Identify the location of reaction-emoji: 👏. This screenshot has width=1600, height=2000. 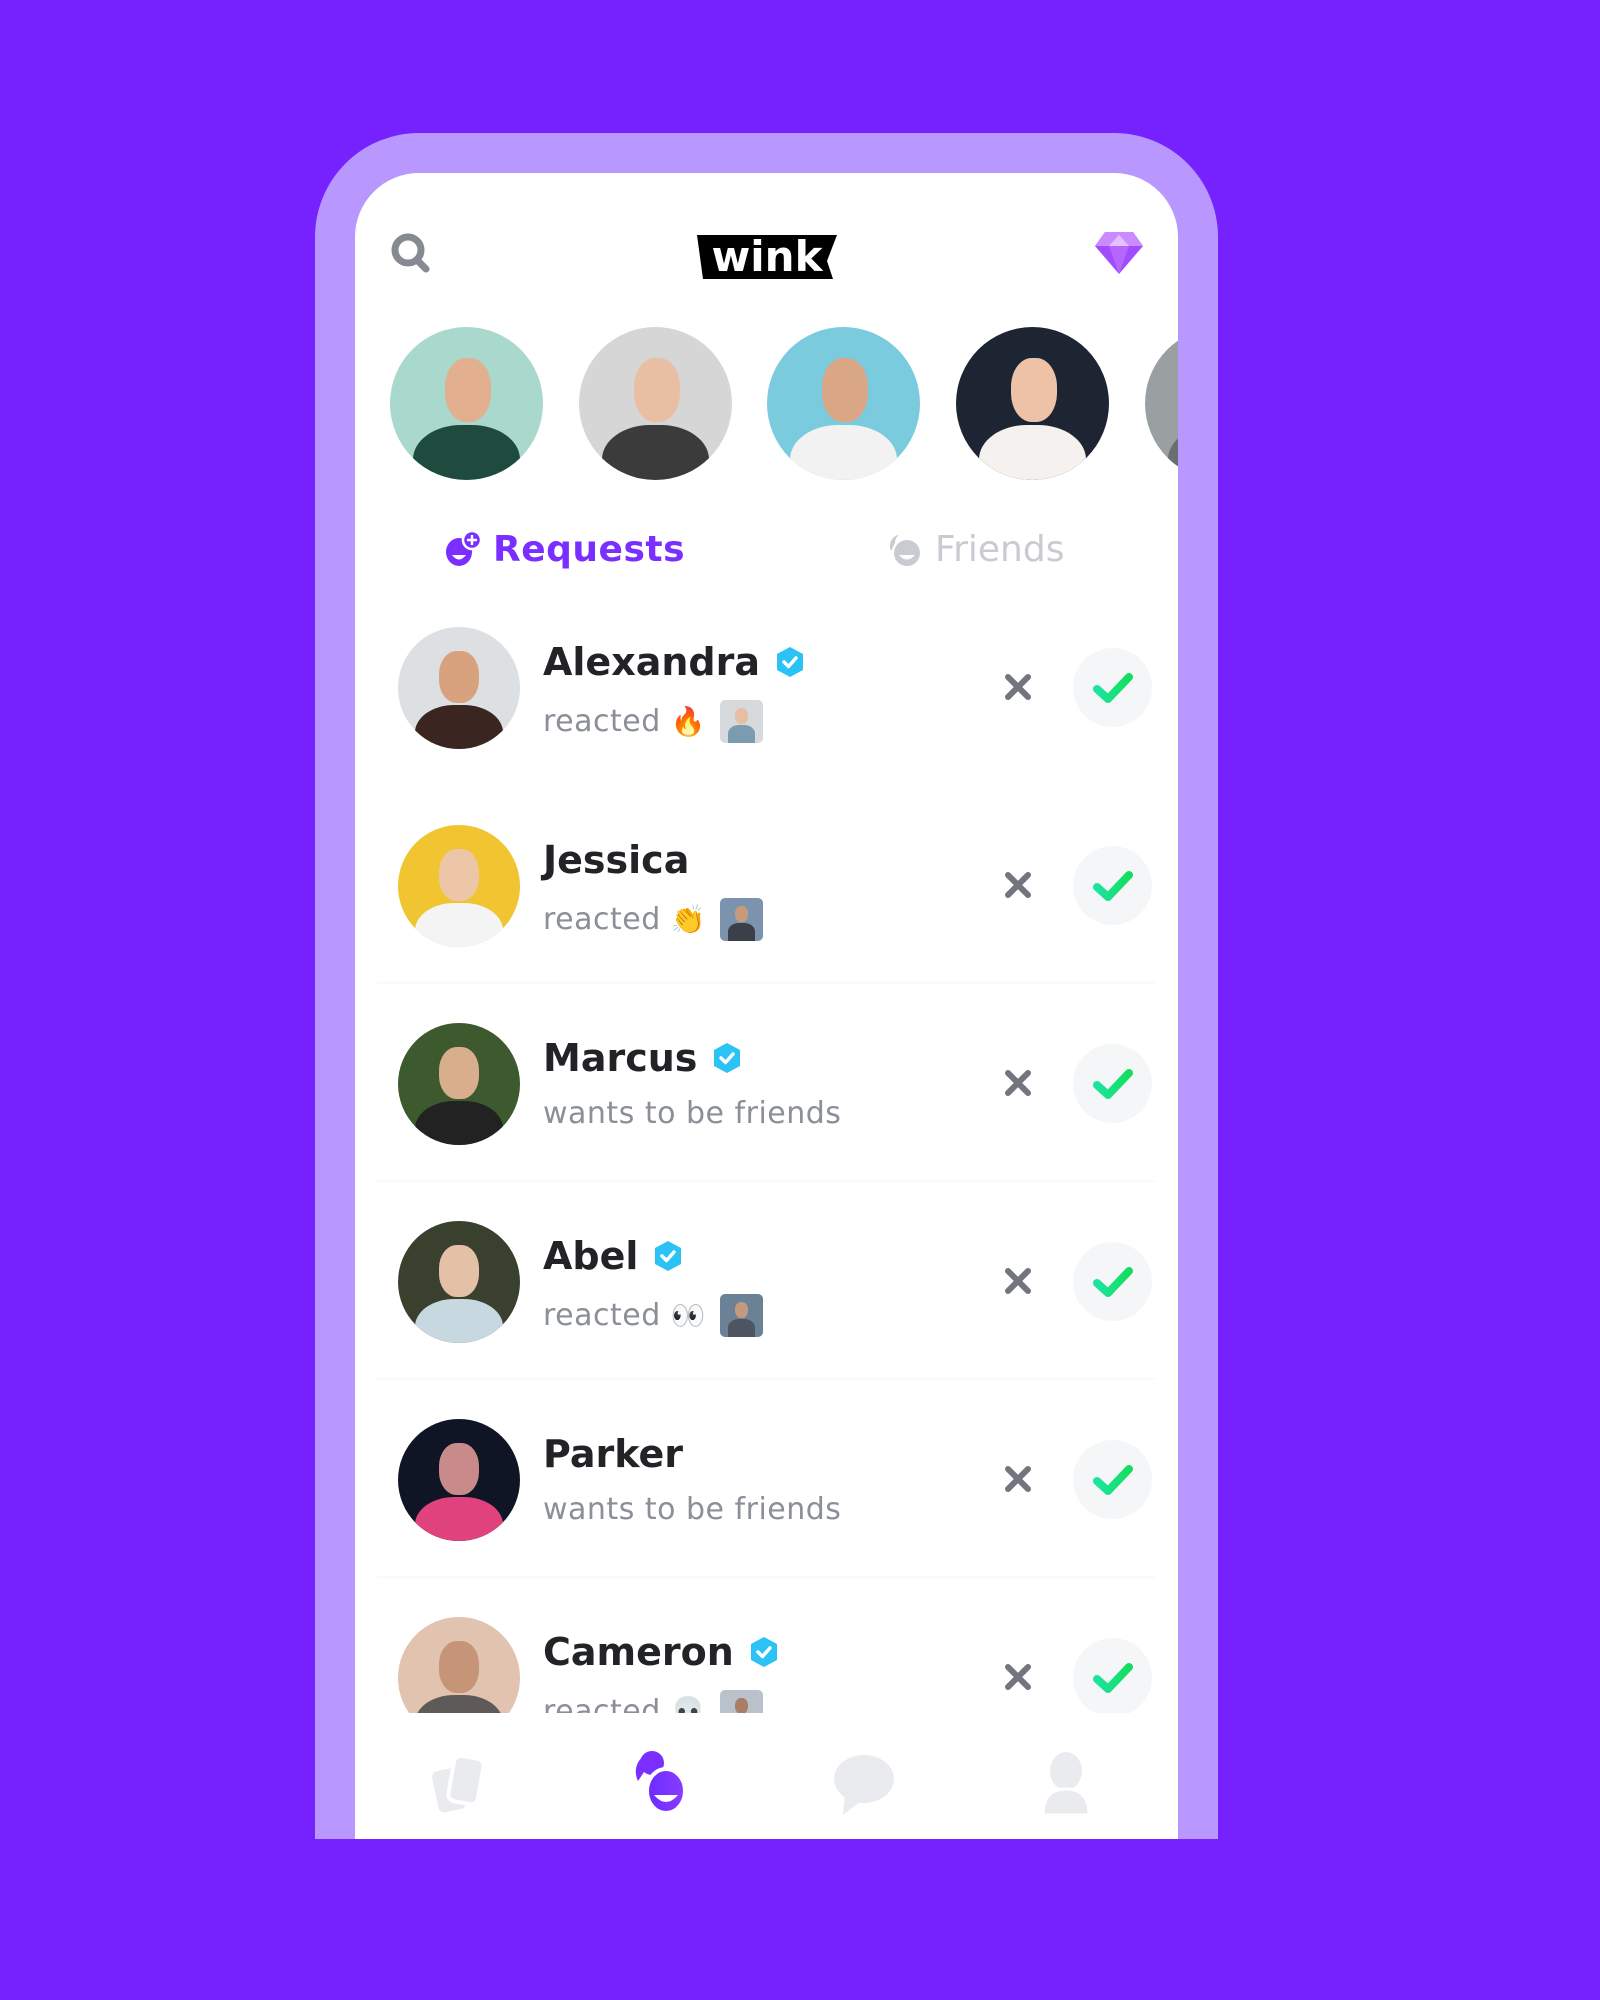
(688, 919).